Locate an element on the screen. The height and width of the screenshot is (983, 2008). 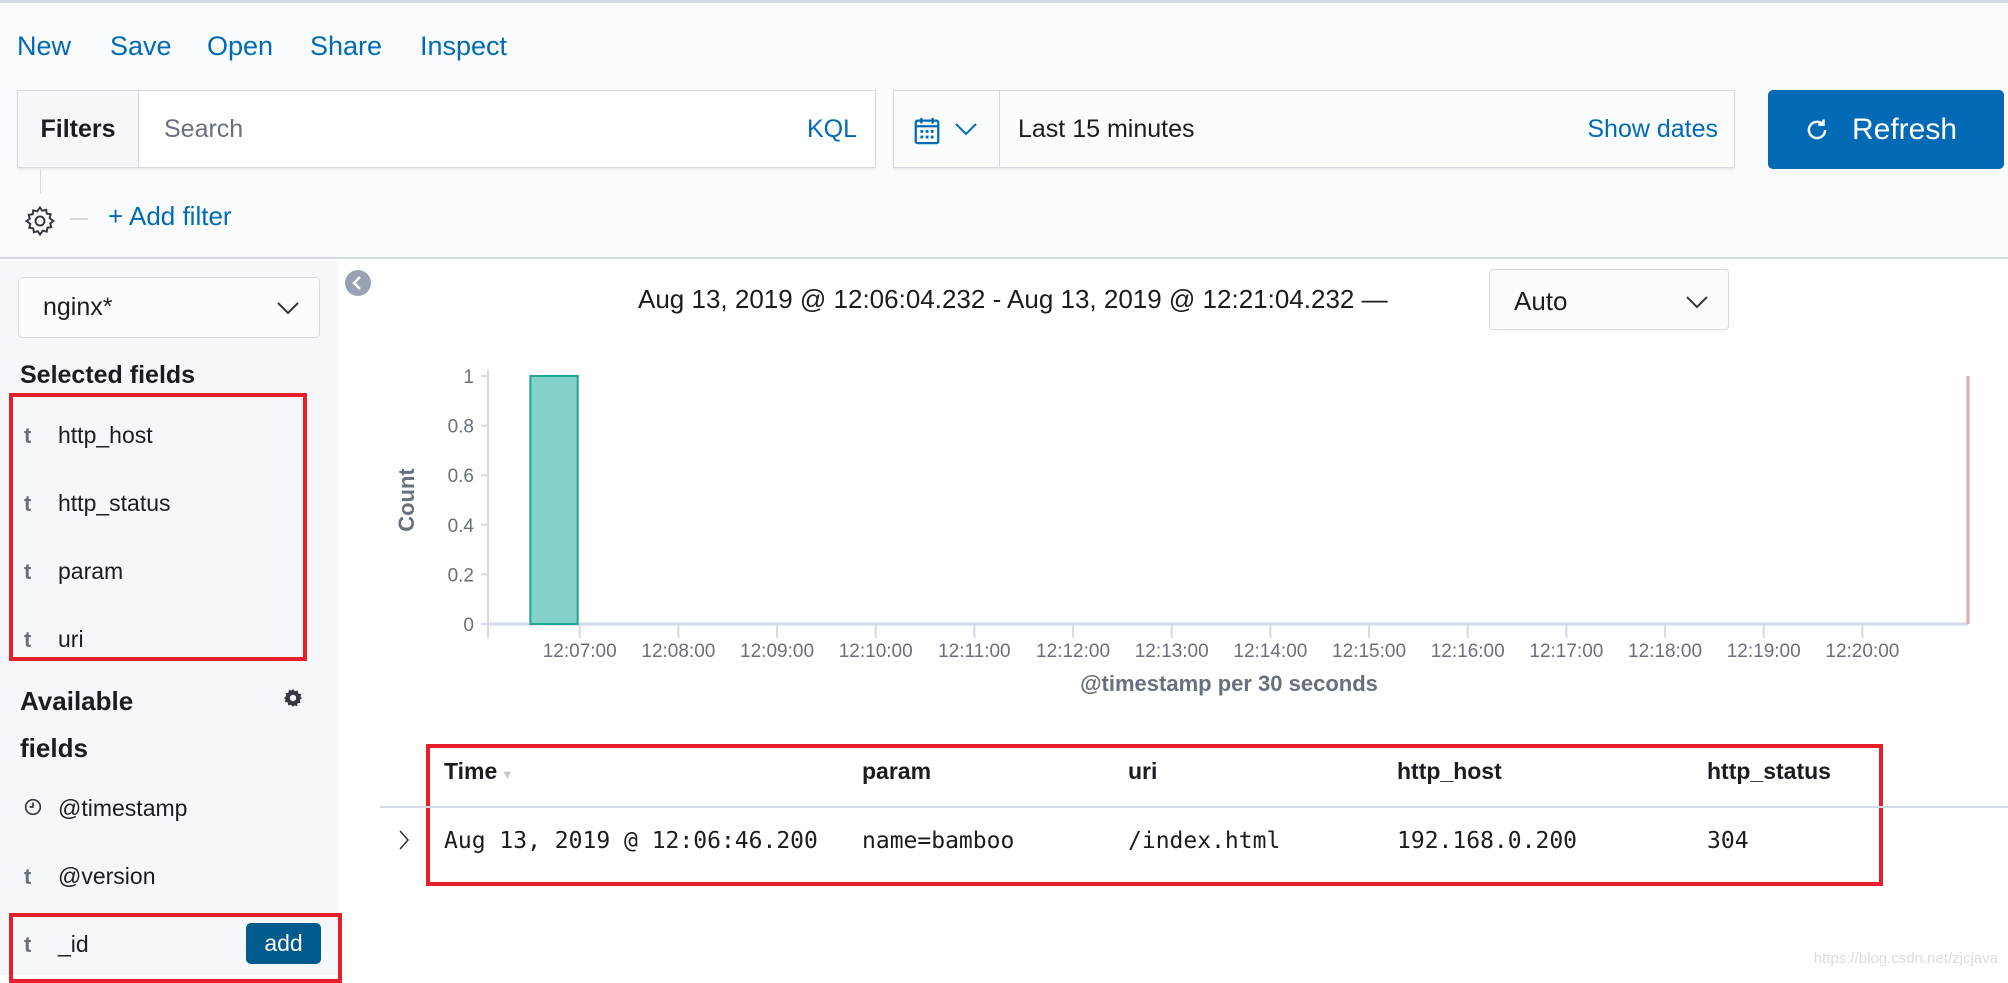
sort-down-icon: ▼ is located at coordinates (505, 774).